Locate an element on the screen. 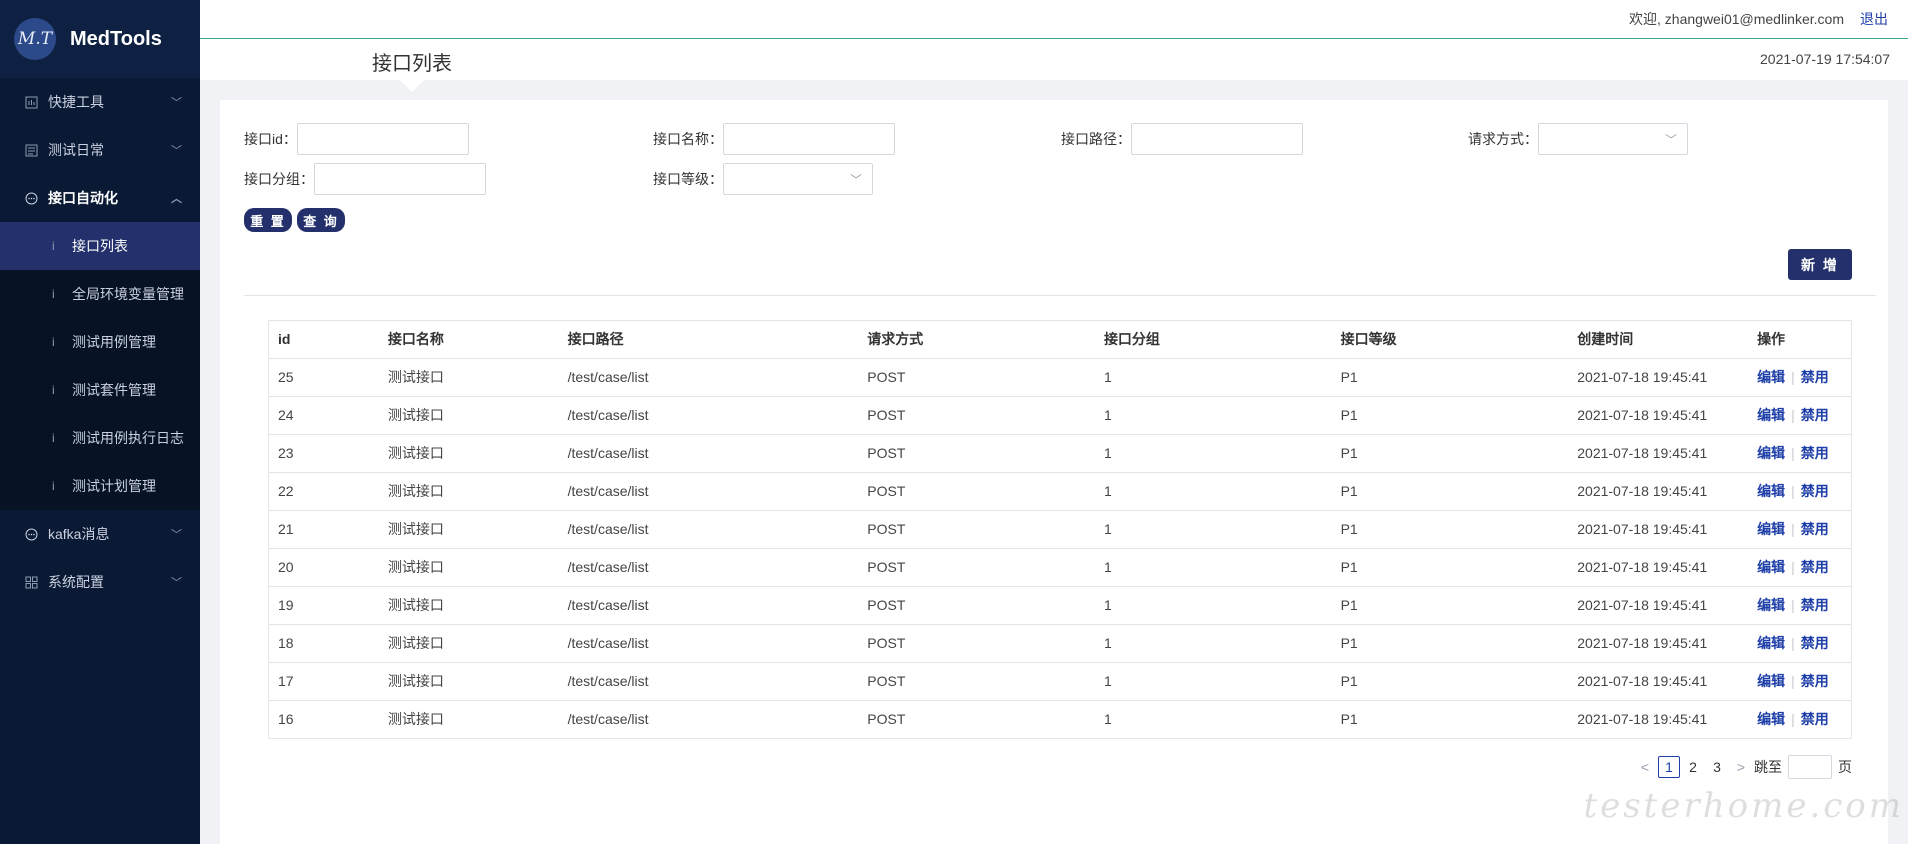 This screenshot has height=844, width=1908. sidebar-subitem-2: i 测试用例管理 is located at coordinates (100, 342).